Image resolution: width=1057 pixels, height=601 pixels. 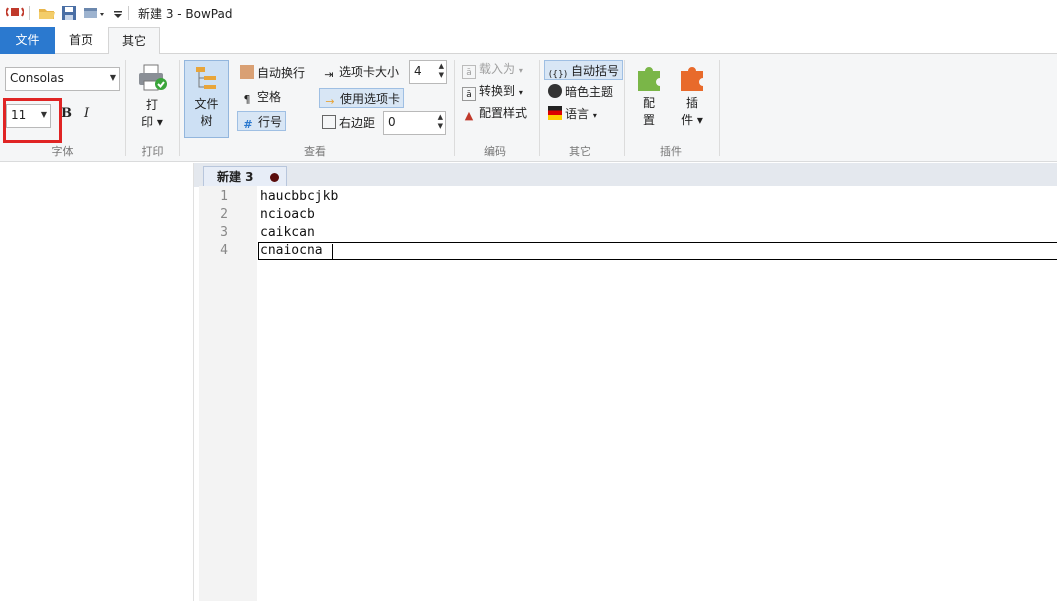 I want to click on tab-file: 文件, so click(x=27, y=40).